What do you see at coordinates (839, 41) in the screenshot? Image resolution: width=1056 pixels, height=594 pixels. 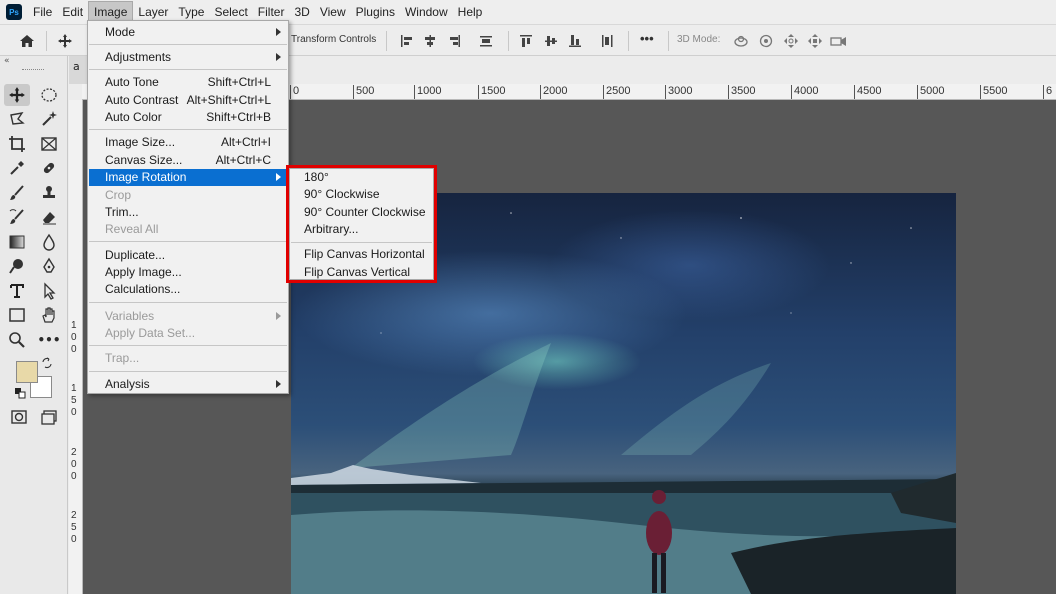 I see `camera-3d-icon` at bounding box center [839, 41].